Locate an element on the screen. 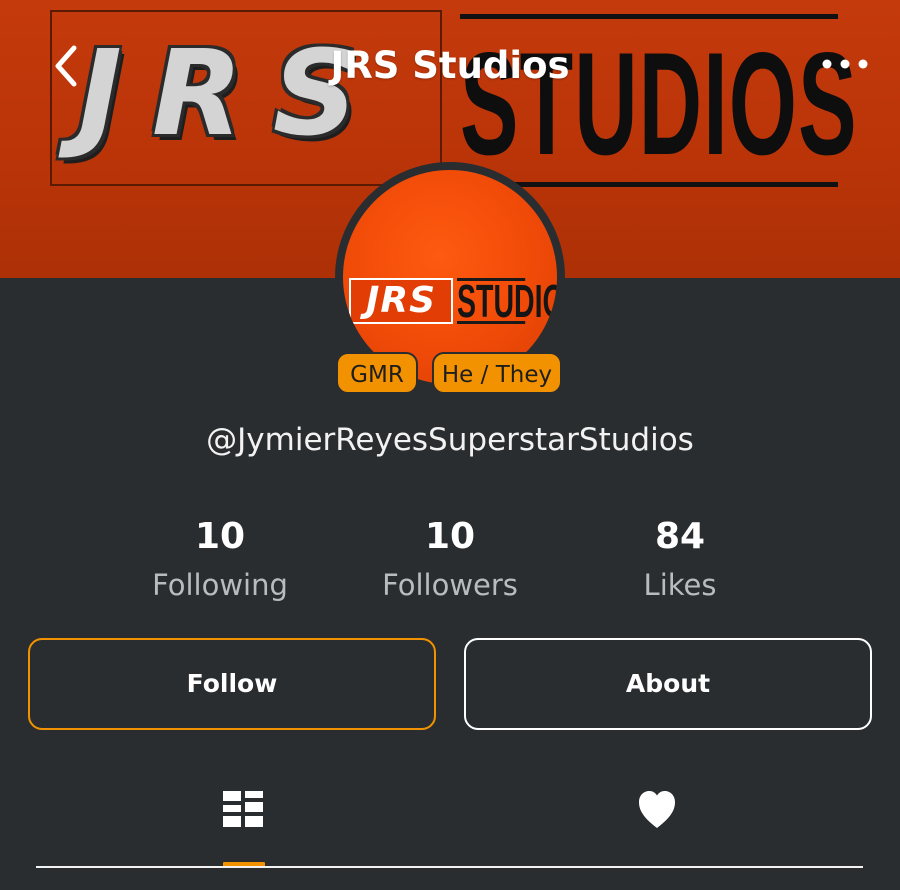  stat-following-value: 10 is located at coordinates (220, 536).